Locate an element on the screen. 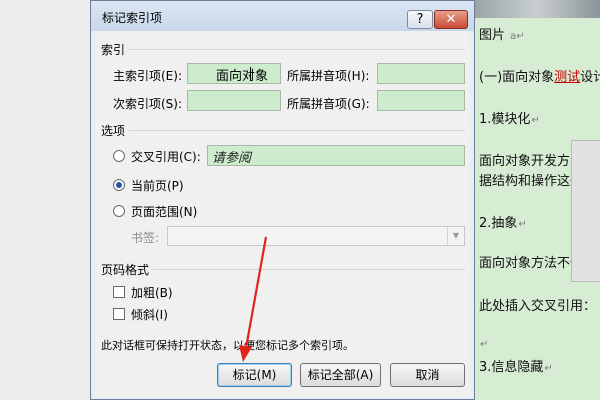  main-entry-input: 面向对象 is located at coordinates (234, 73).